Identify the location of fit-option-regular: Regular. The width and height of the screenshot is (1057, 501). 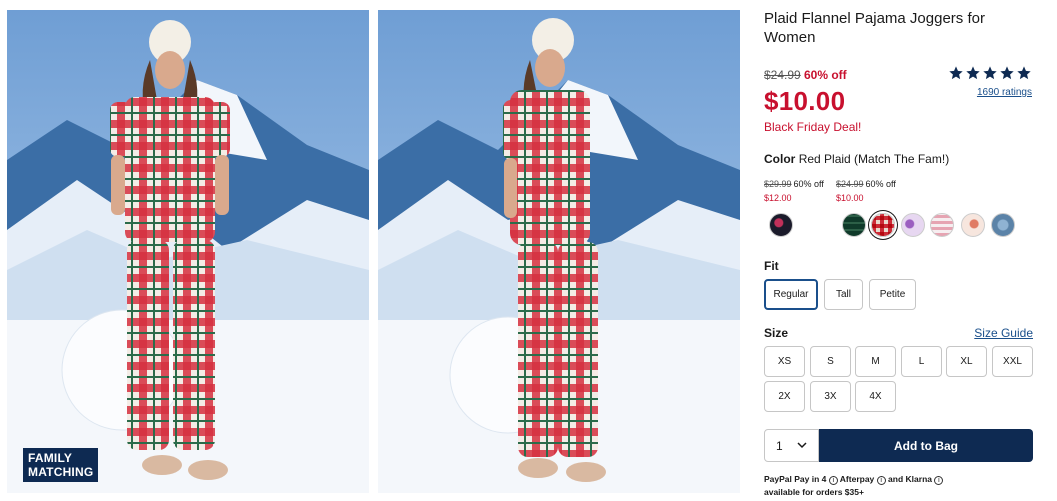
(791, 294).